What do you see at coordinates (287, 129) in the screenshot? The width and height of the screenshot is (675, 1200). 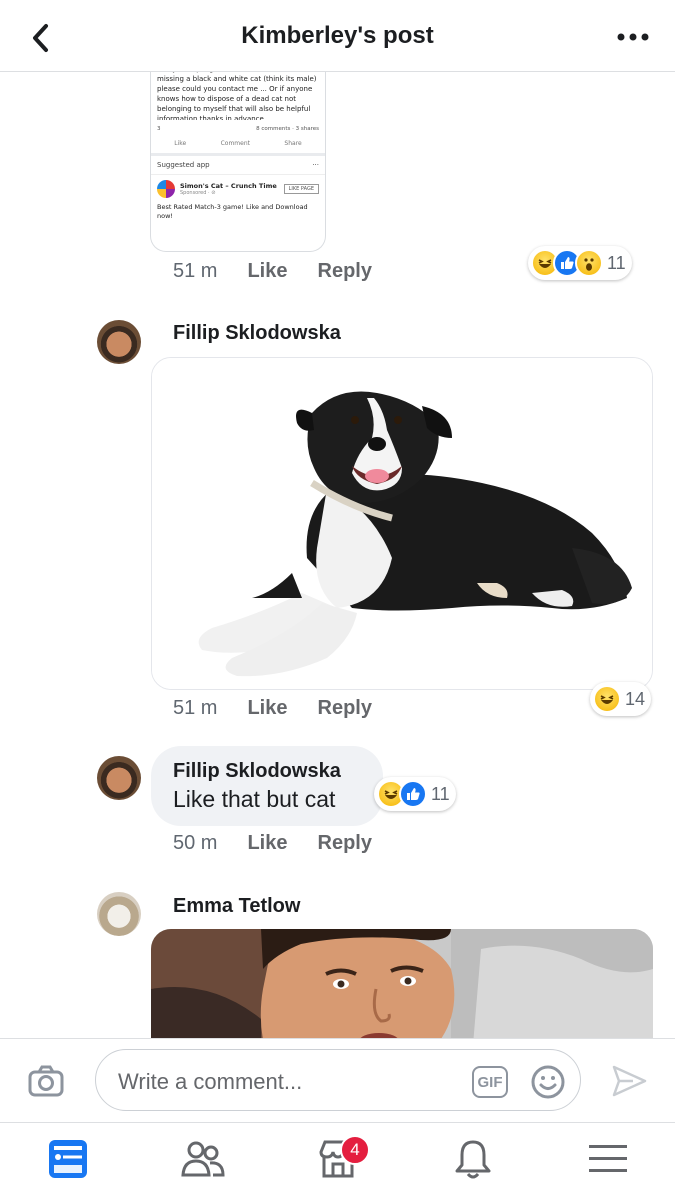 I see `screenshot-comment-share-count: 8 comments · 3 shares` at bounding box center [287, 129].